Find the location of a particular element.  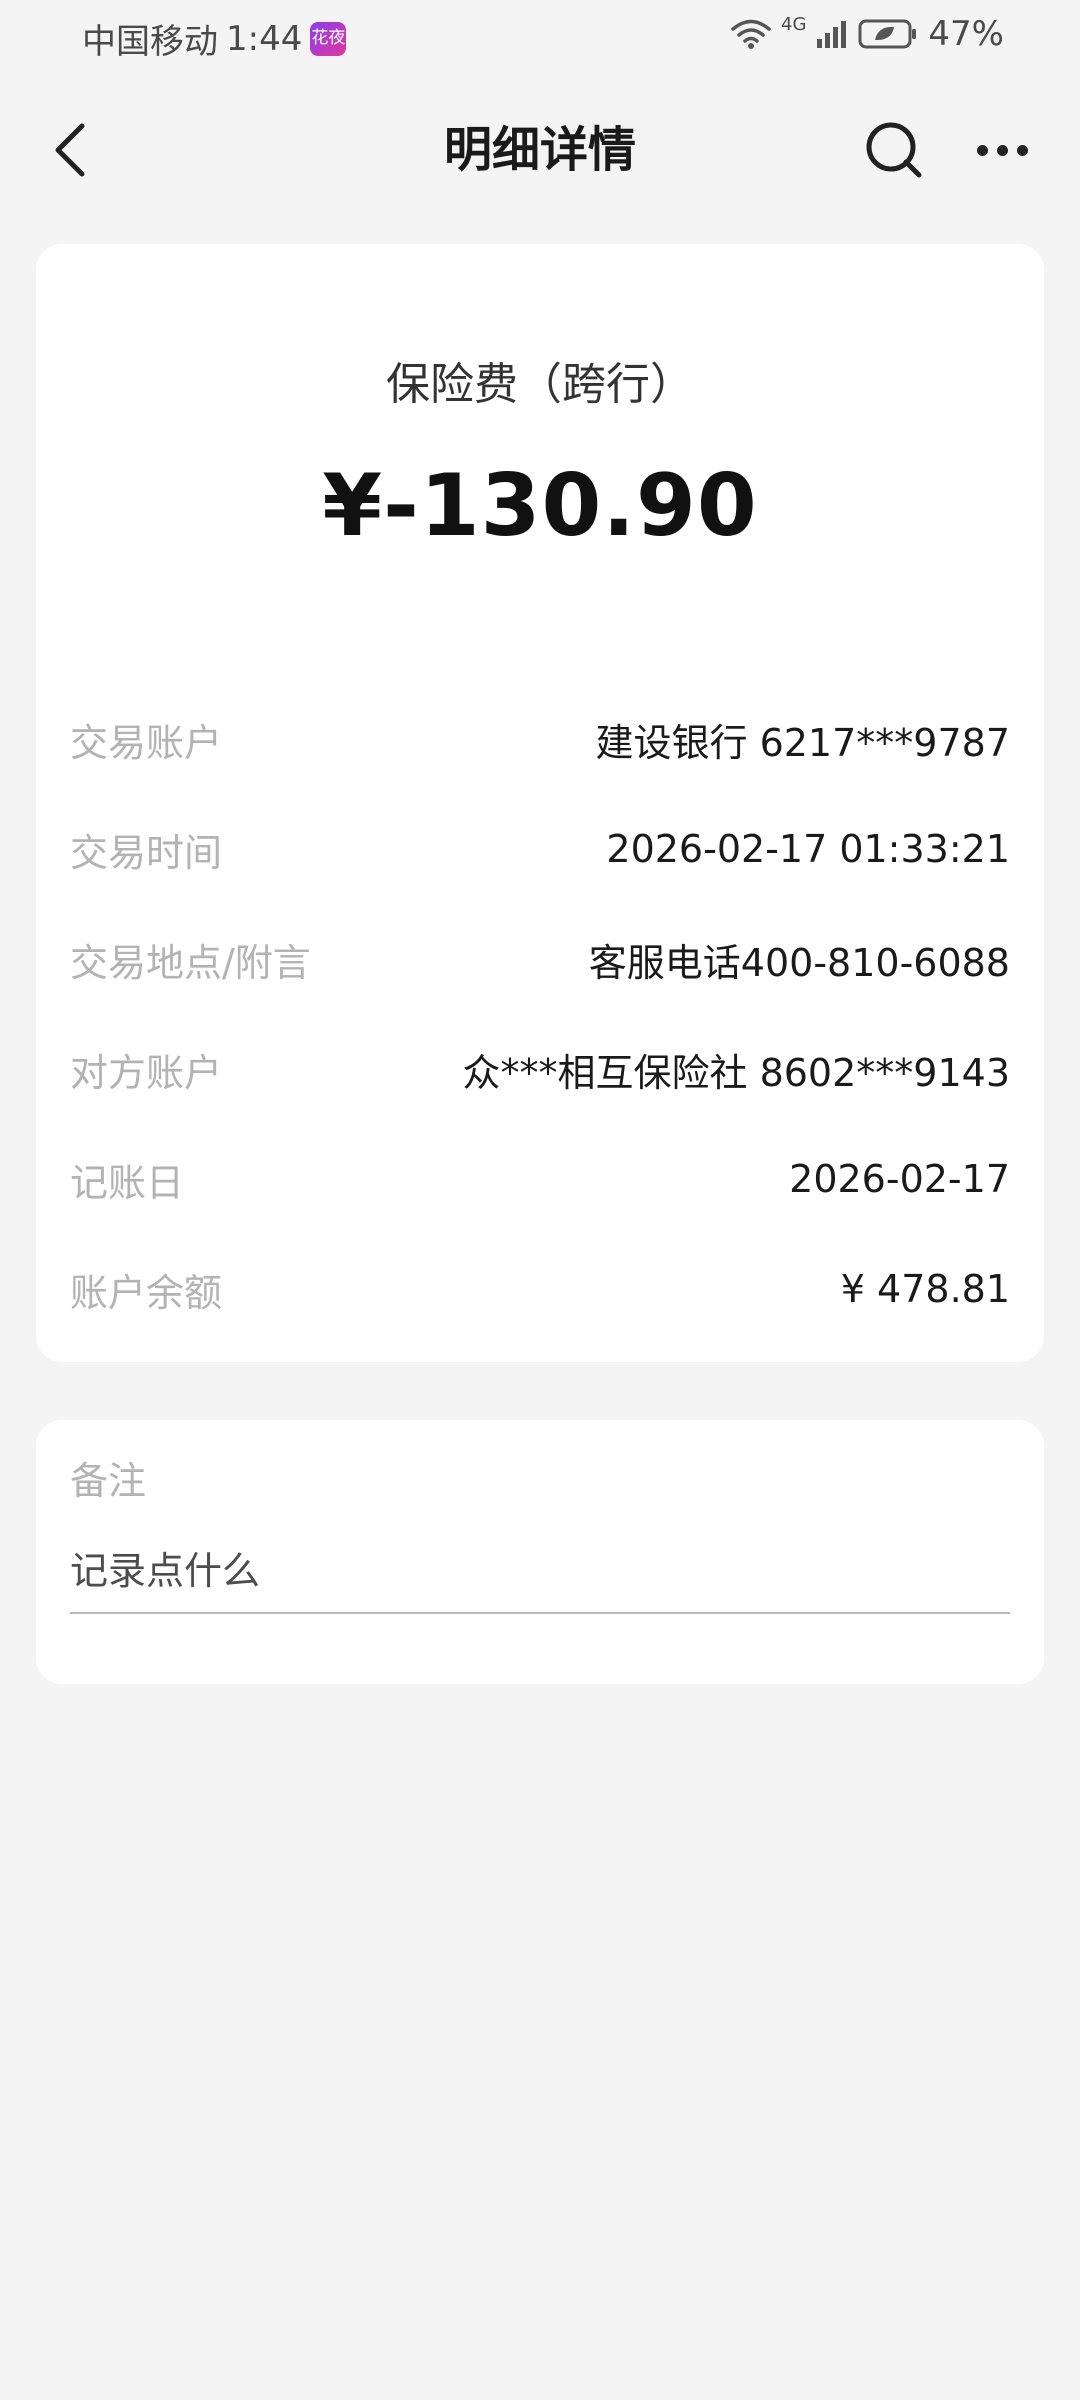

detail-row-account: 交易账户 建设银行 6217***9787 is located at coordinates (540, 739).